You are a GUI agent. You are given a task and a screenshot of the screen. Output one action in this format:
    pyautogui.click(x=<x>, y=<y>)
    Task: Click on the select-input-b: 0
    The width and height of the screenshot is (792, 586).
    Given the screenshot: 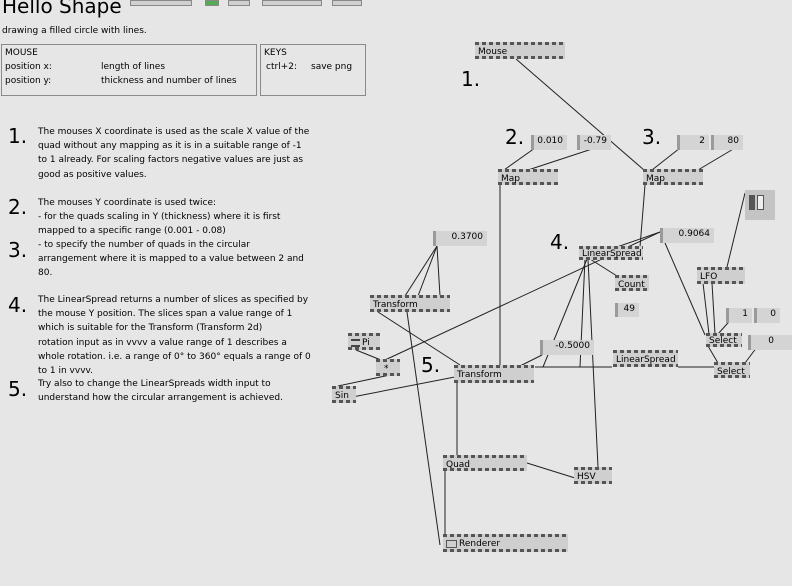 What is the action you would take?
    pyautogui.click(x=767, y=315)
    